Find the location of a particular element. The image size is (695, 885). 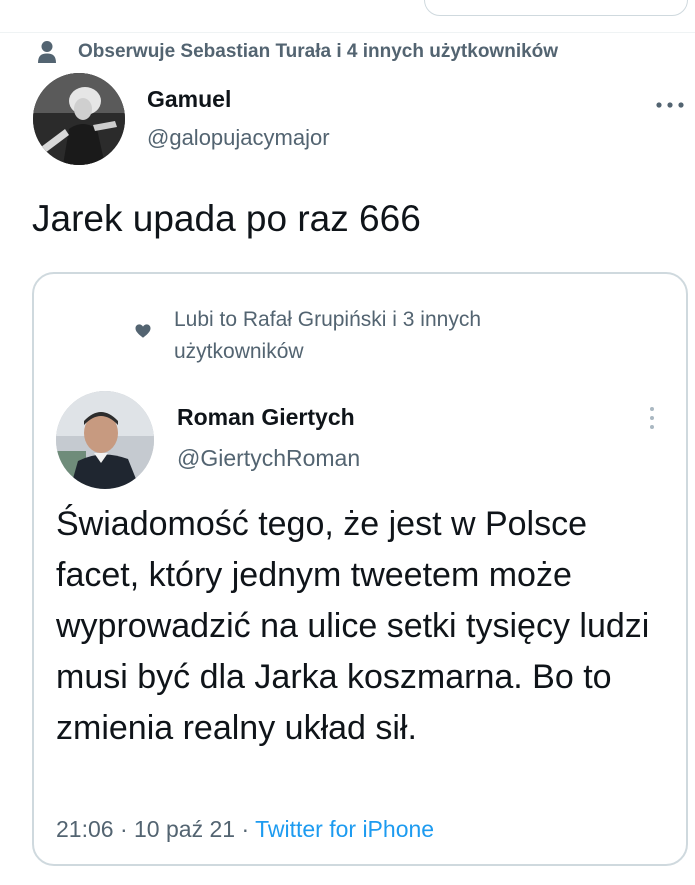

author-name: Gamuel is located at coordinates (189, 99).